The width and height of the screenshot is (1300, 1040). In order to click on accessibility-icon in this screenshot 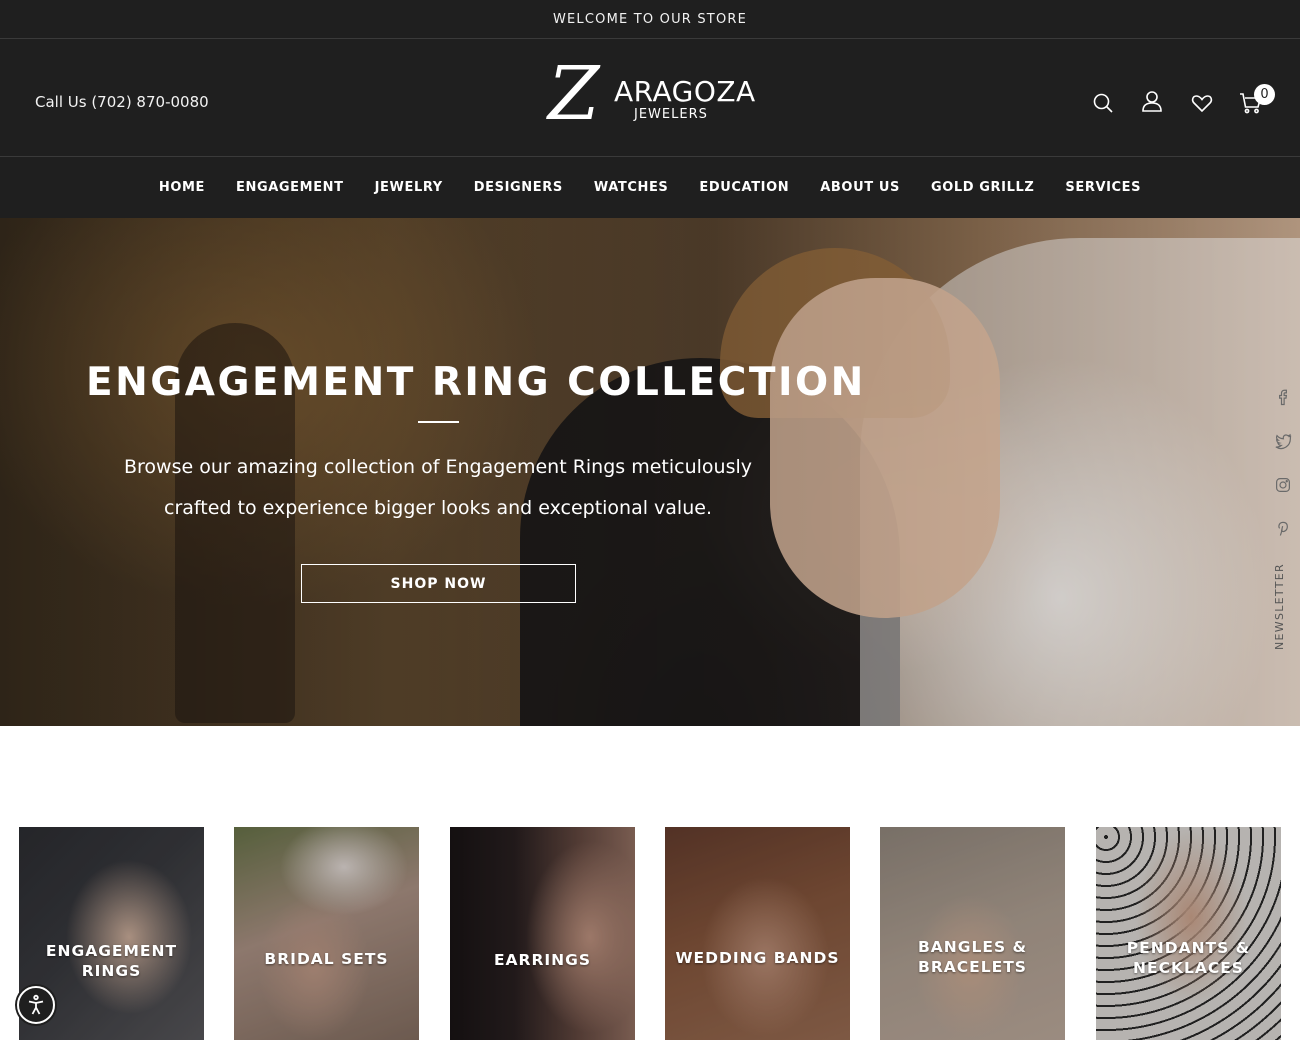, I will do `click(36, 1004)`.